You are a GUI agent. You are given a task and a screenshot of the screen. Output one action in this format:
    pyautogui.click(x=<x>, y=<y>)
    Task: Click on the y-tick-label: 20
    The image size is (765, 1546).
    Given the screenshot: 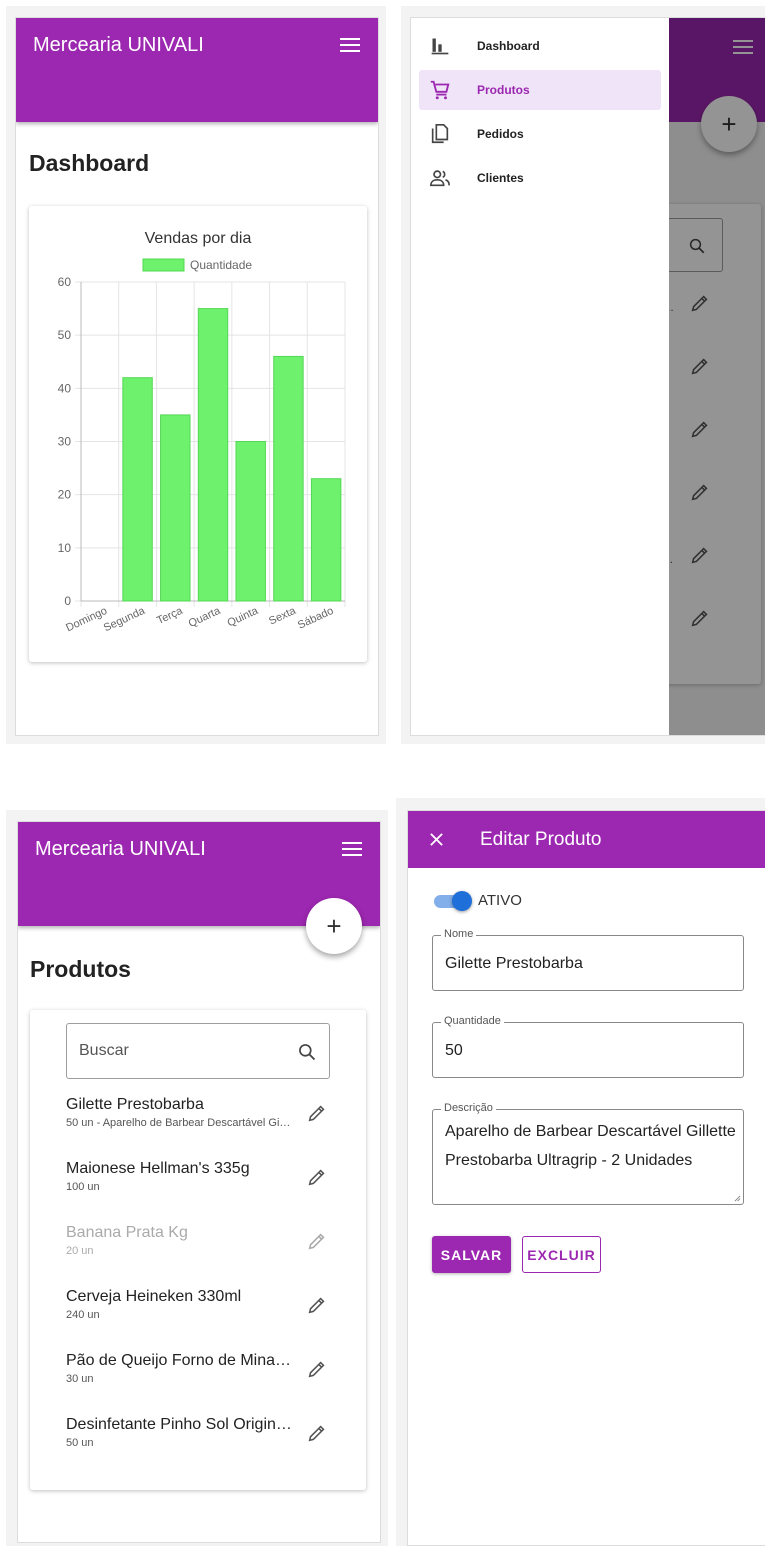 What is the action you would take?
    pyautogui.click(x=65, y=495)
    